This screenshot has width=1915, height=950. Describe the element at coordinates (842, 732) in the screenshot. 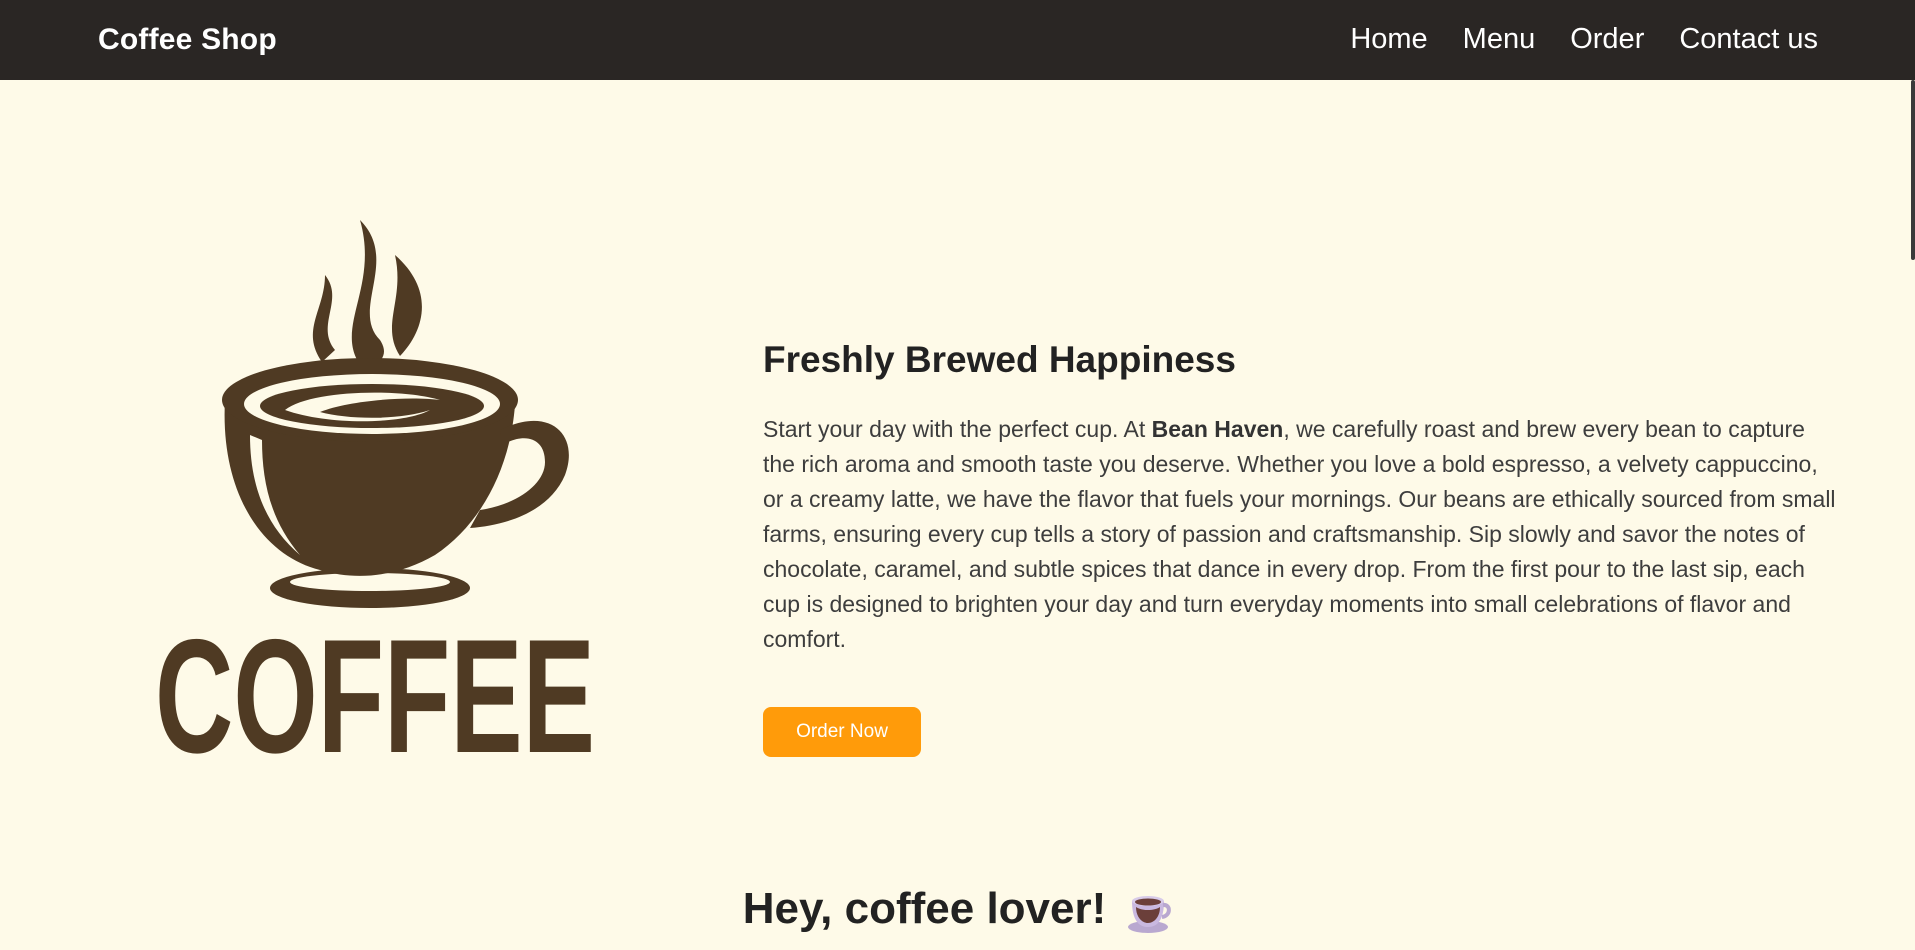

I see `order-now-button: Order Now` at that location.